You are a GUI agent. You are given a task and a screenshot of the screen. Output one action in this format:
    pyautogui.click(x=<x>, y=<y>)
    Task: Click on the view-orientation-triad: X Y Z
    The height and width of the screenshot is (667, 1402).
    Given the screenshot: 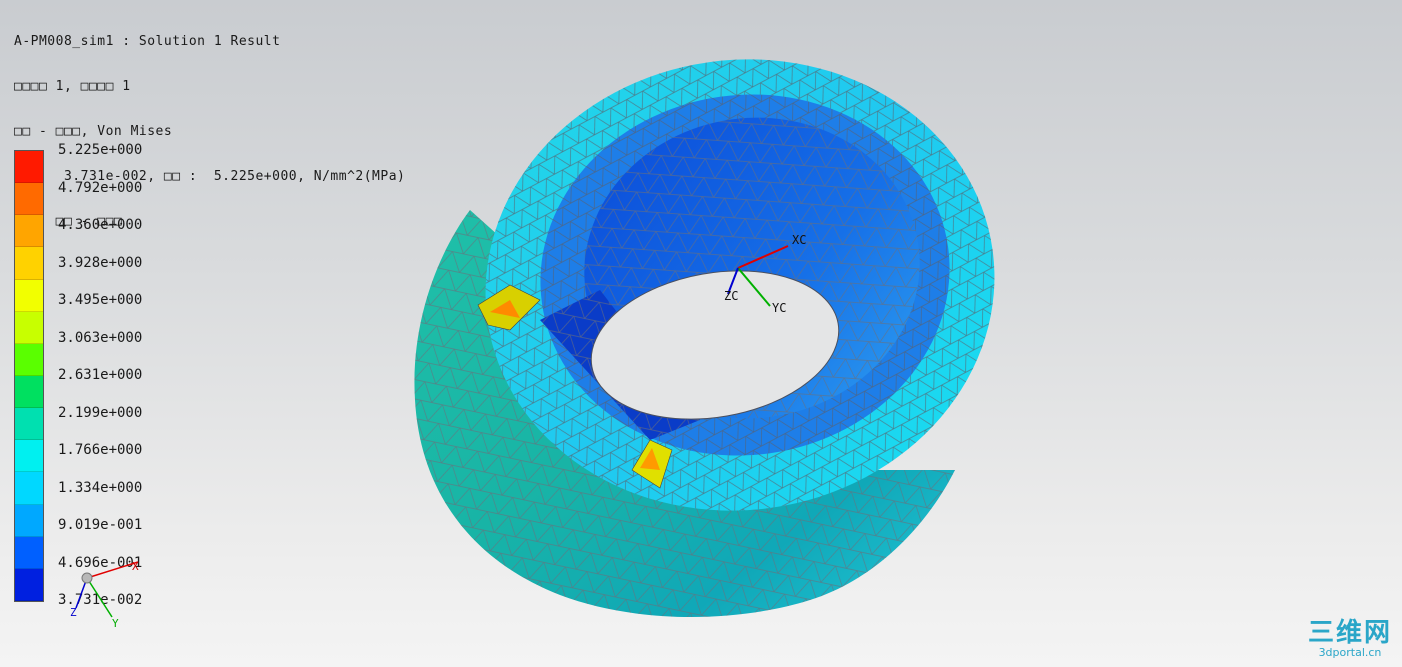 What is the action you would take?
    pyautogui.click(x=104, y=595)
    